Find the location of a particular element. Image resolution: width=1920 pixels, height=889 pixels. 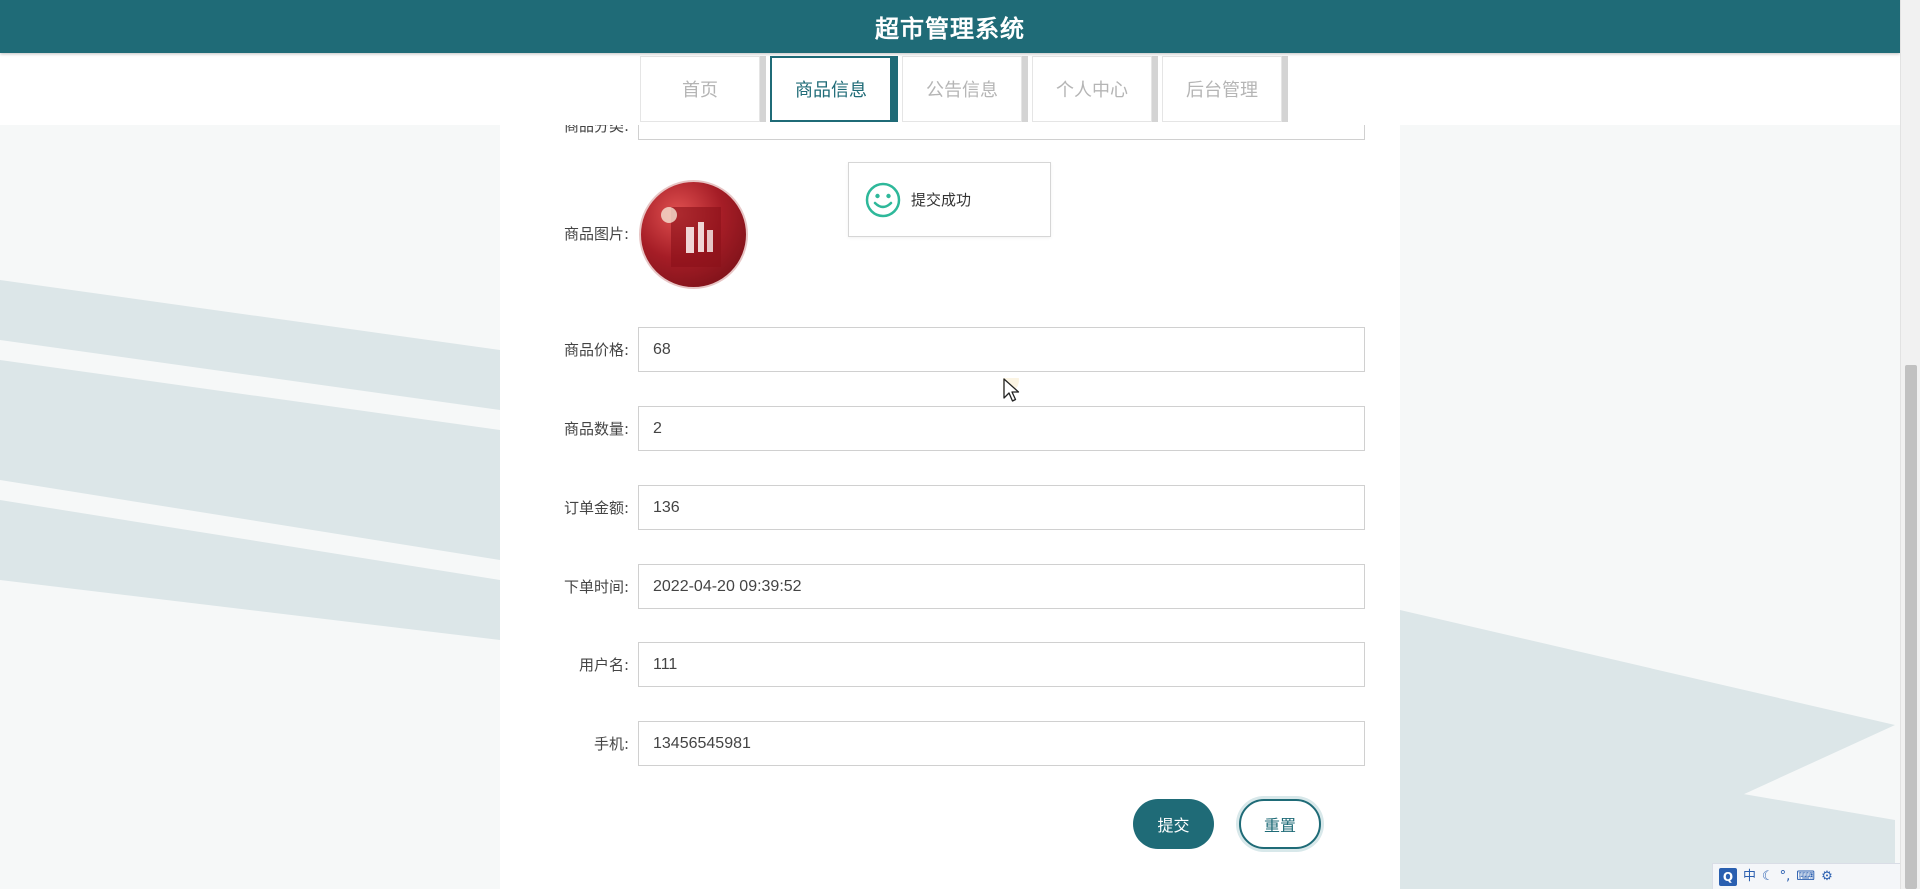

system-tray: Q 中 ☾ °, ⌨ ⚙ is located at coordinates (1806, 876).